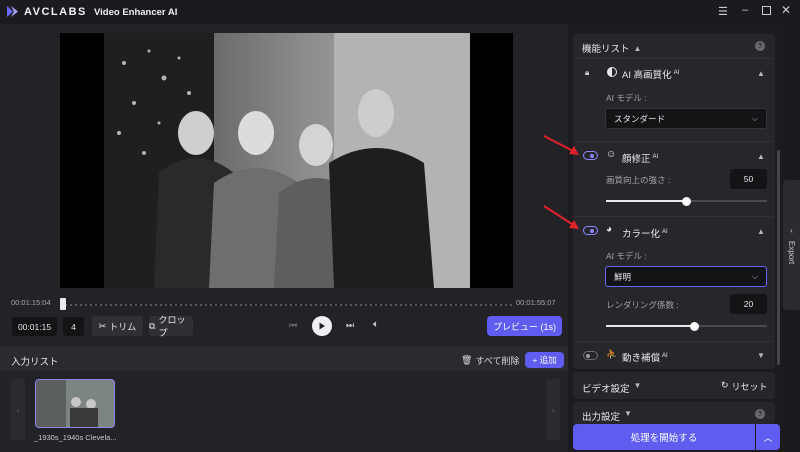 Image resolution: width=800 pixels, height=452 pixels. What do you see at coordinates (761, 355) in the screenshot?
I see `motion-expand-icon: ▼` at bounding box center [761, 355].